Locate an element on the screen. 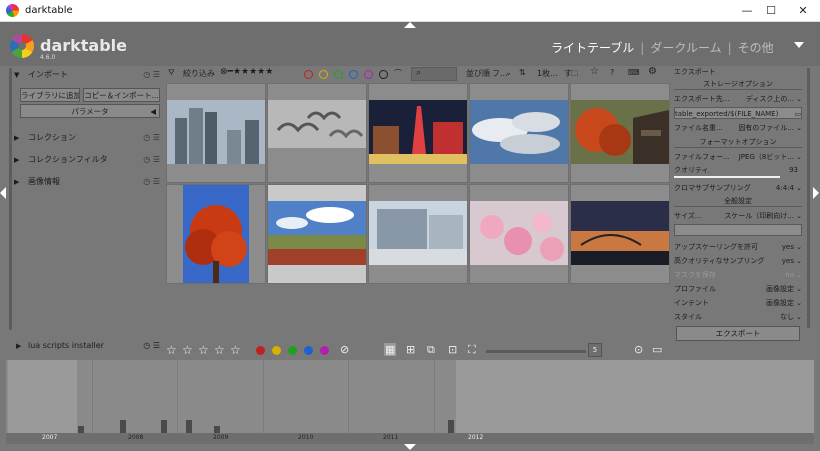 The image size is (820, 451). preview-icon: ⛶ is located at coordinates (472, 350).